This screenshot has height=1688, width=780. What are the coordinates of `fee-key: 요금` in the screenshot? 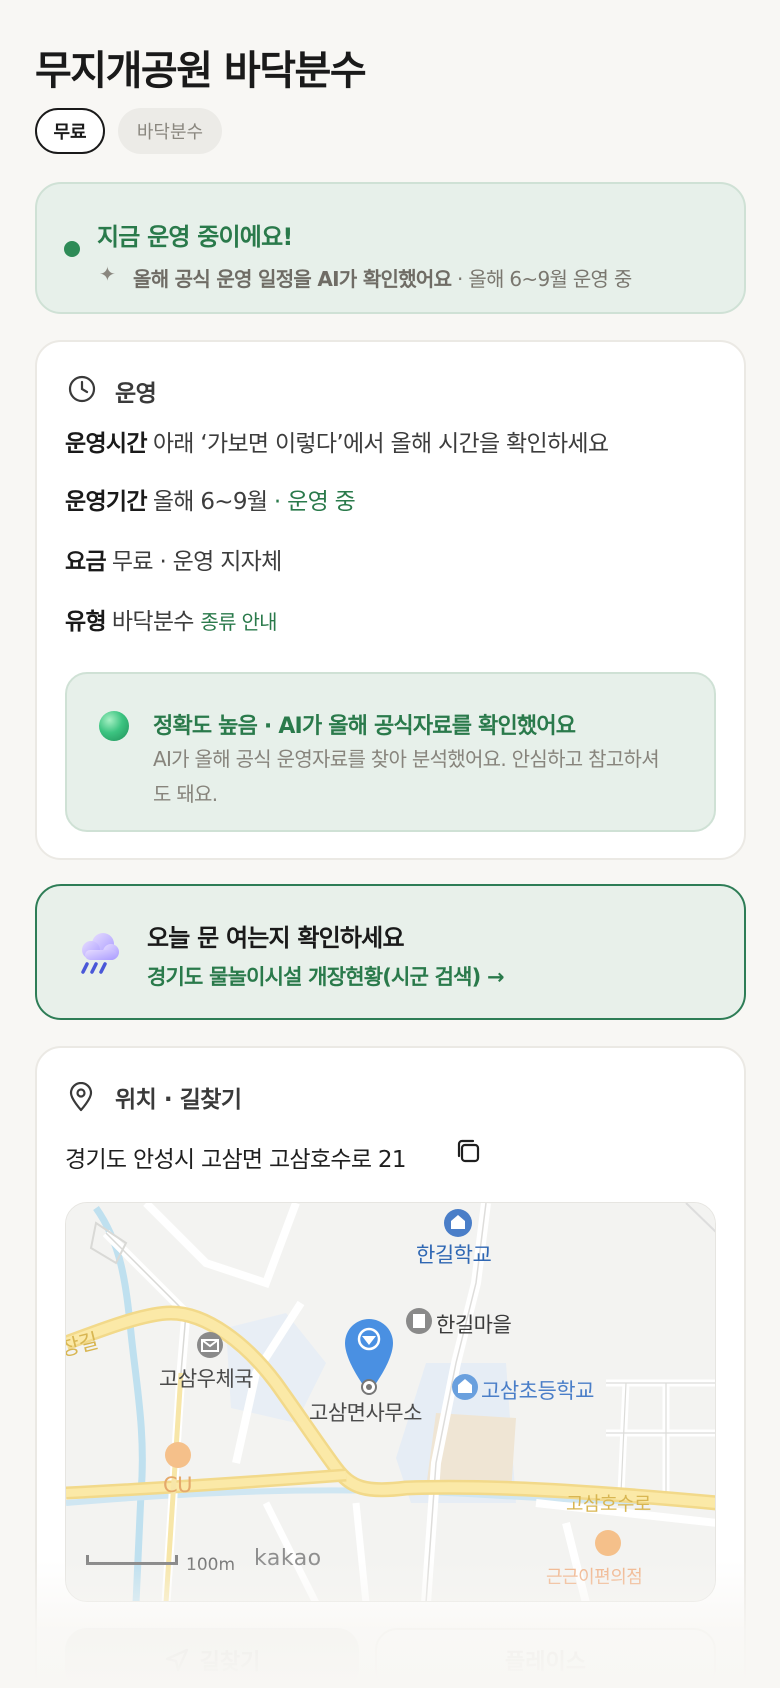 It's located at (86, 562).